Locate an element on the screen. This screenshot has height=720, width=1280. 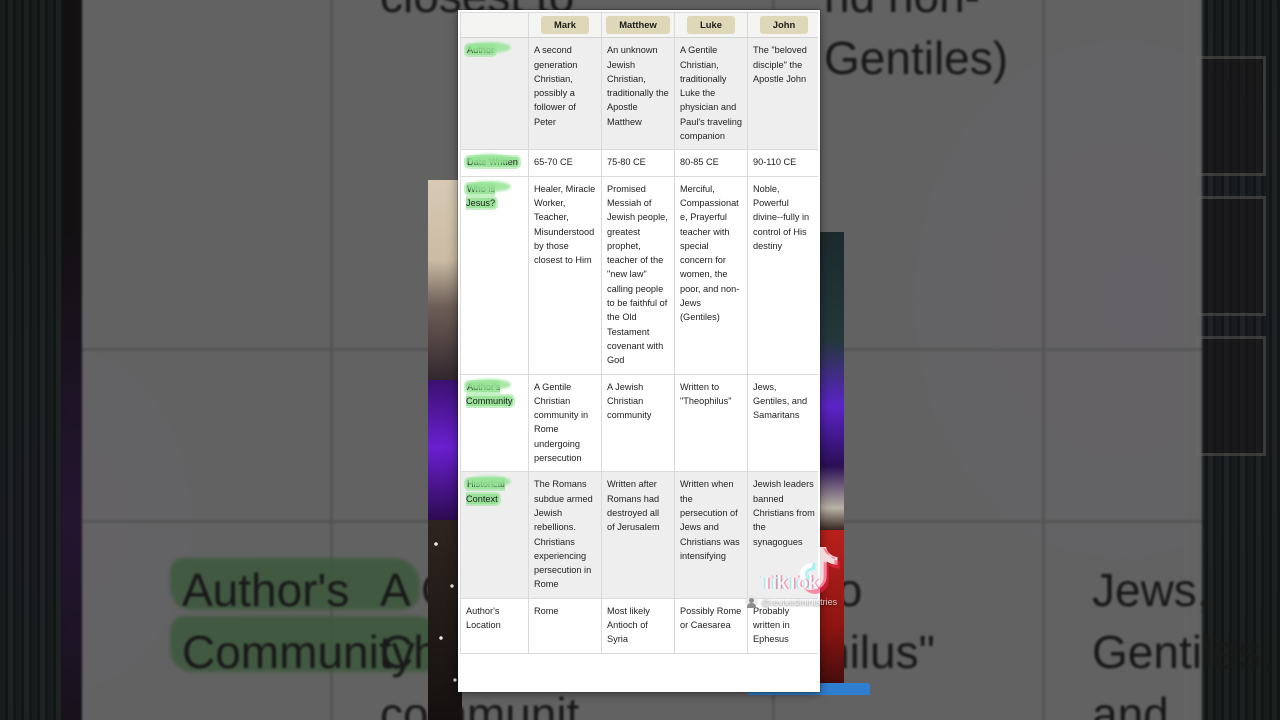
cell-r3-c3: Jews, Gentiles, and Samaritans is located at coordinates (782, 423).